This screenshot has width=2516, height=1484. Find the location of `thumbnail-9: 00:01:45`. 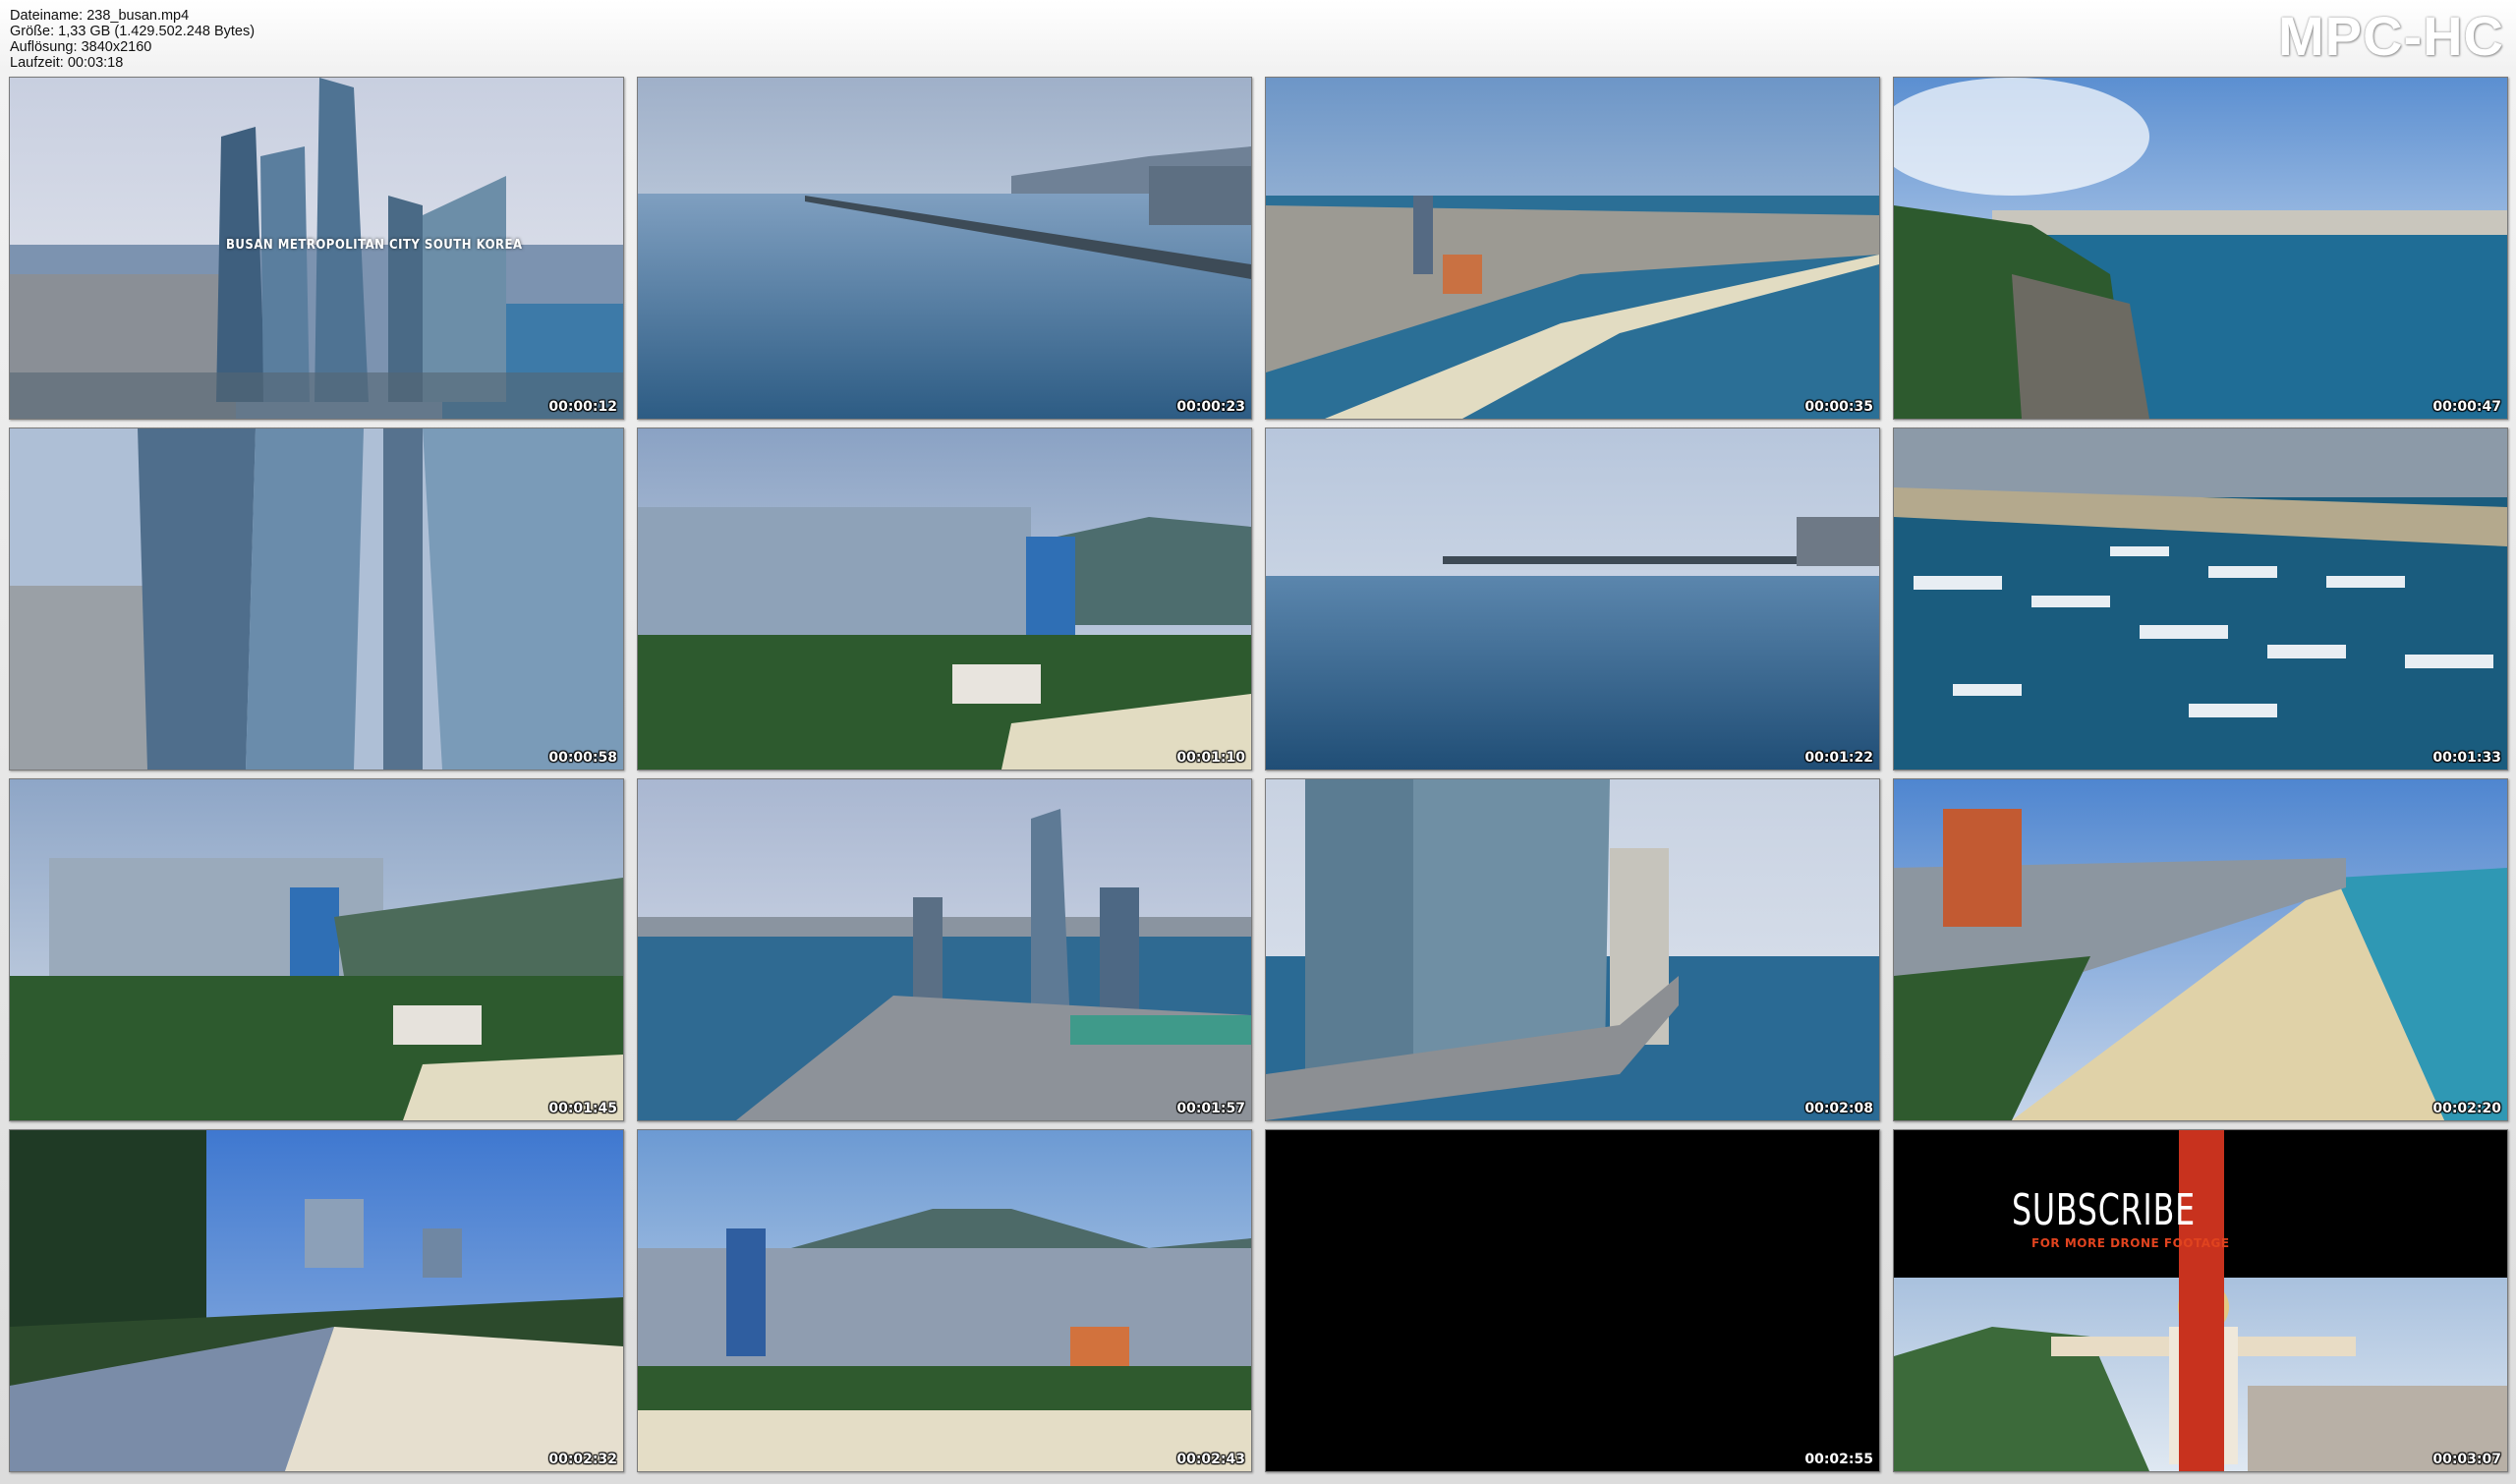

thumbnail-9: 00:01:45 is located at coordinates (316, 949).